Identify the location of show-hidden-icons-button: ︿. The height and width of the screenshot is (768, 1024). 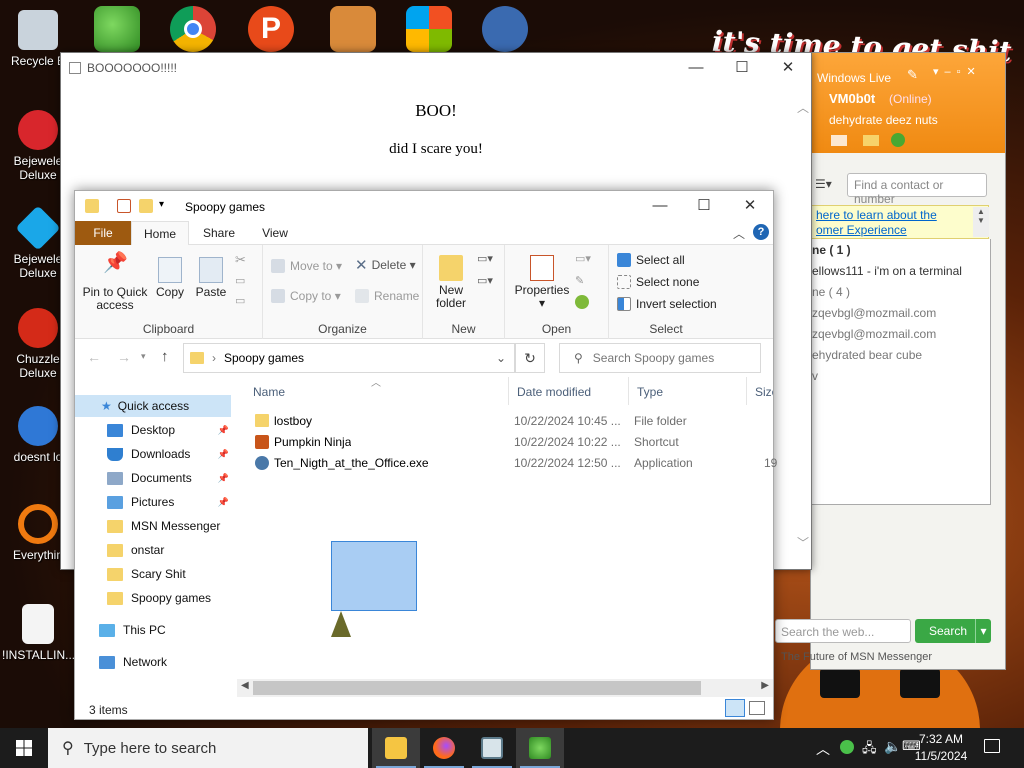
(823, 749).